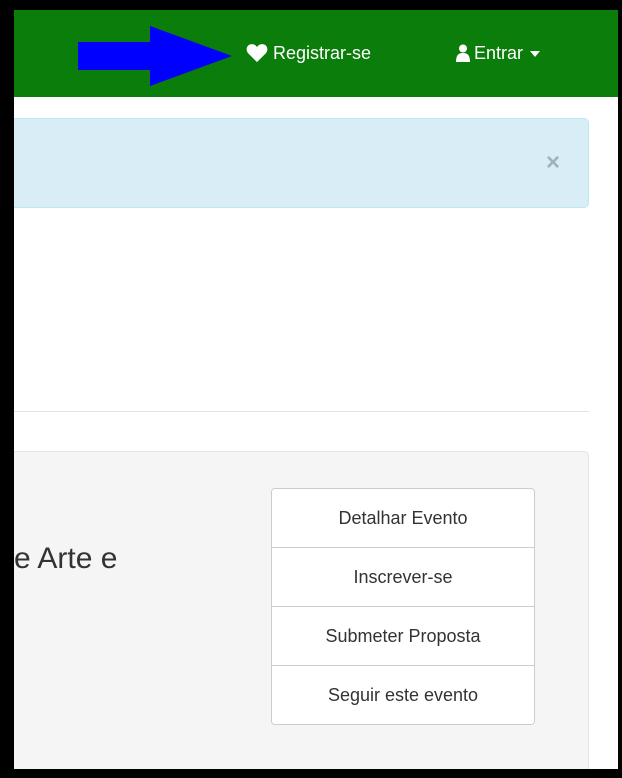 This screenshot has height=778, width=622. Describe the element at coordinates (301, 411) in the screenshot. I see `section-divider` at that location.